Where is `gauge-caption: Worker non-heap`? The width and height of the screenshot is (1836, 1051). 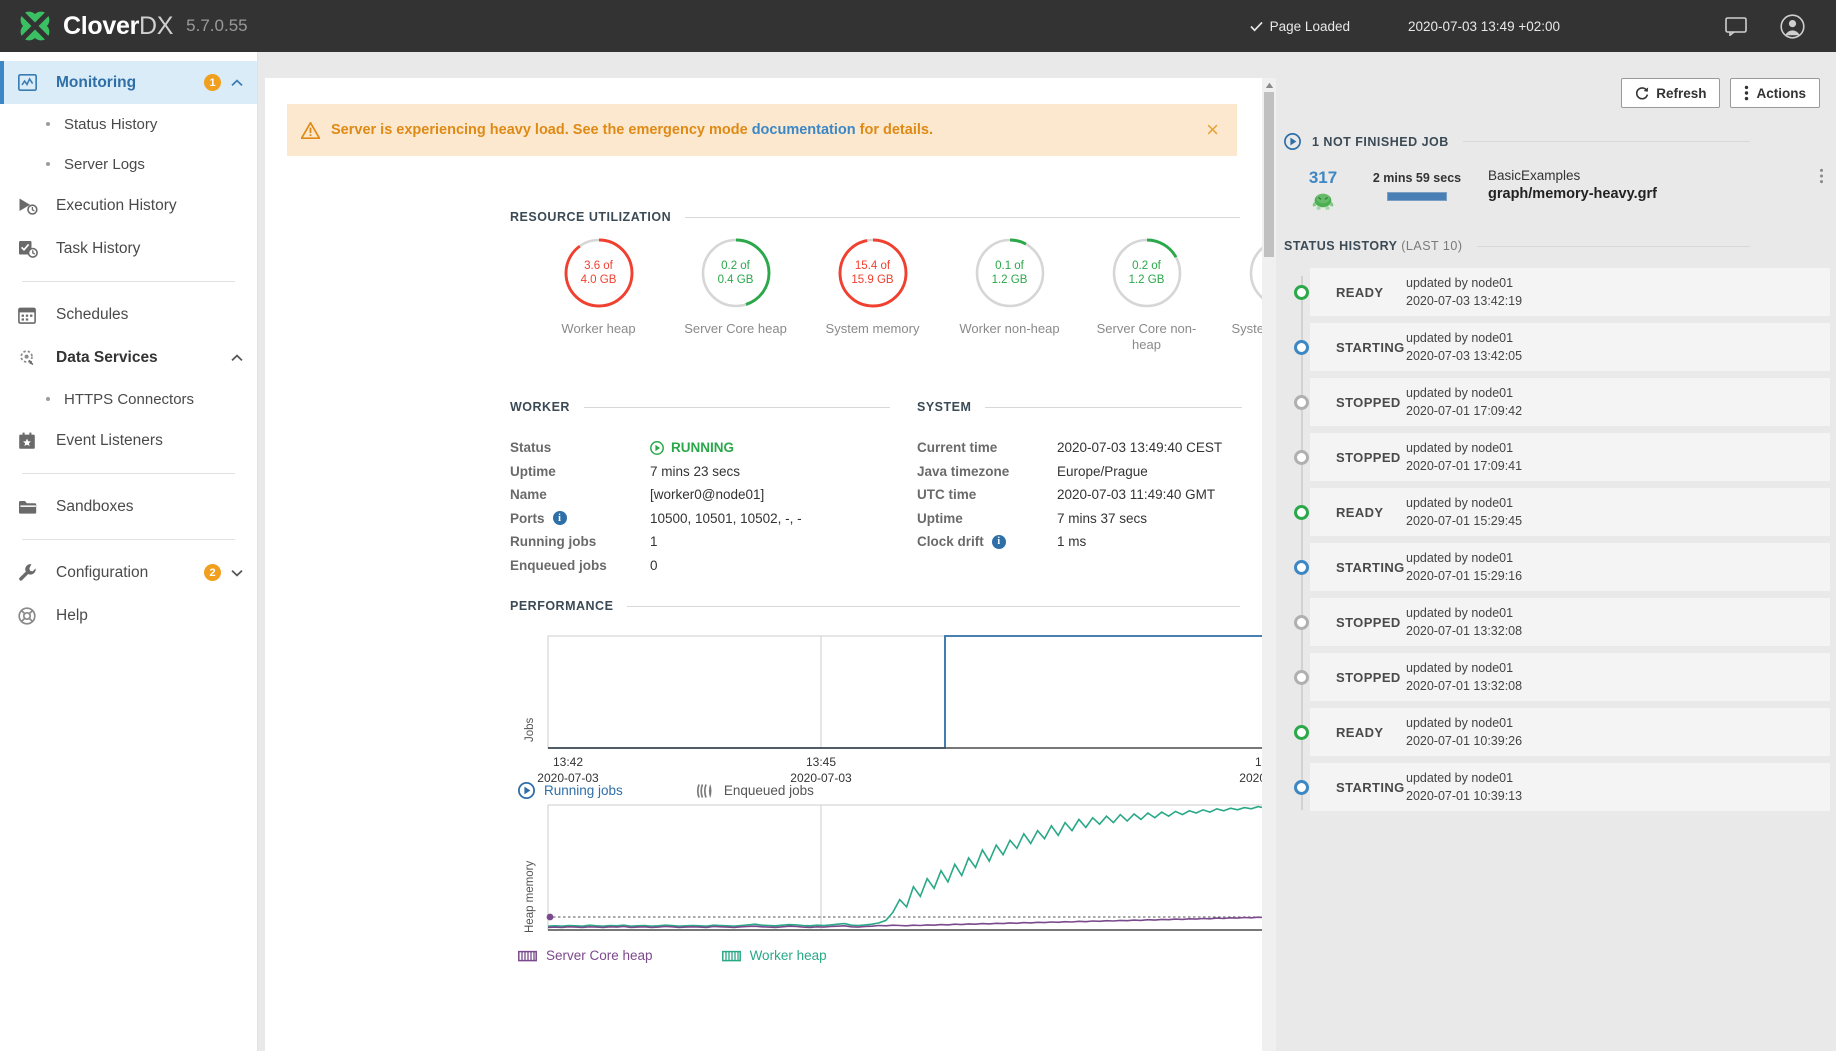
gauge-caption: Worker non-heap is located at coordinates (1009, 328).